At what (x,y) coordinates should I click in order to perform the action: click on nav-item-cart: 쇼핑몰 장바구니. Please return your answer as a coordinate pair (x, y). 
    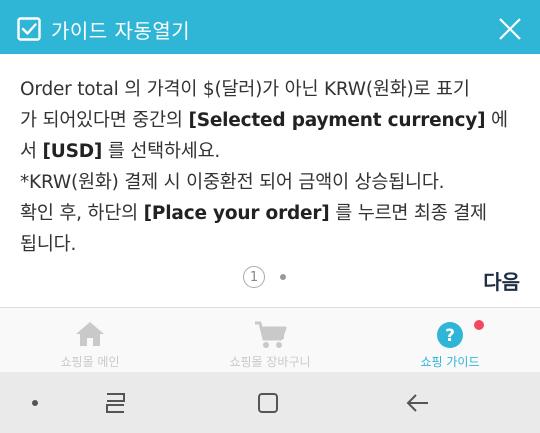
    Looking at the image, I should click on (270, 340).